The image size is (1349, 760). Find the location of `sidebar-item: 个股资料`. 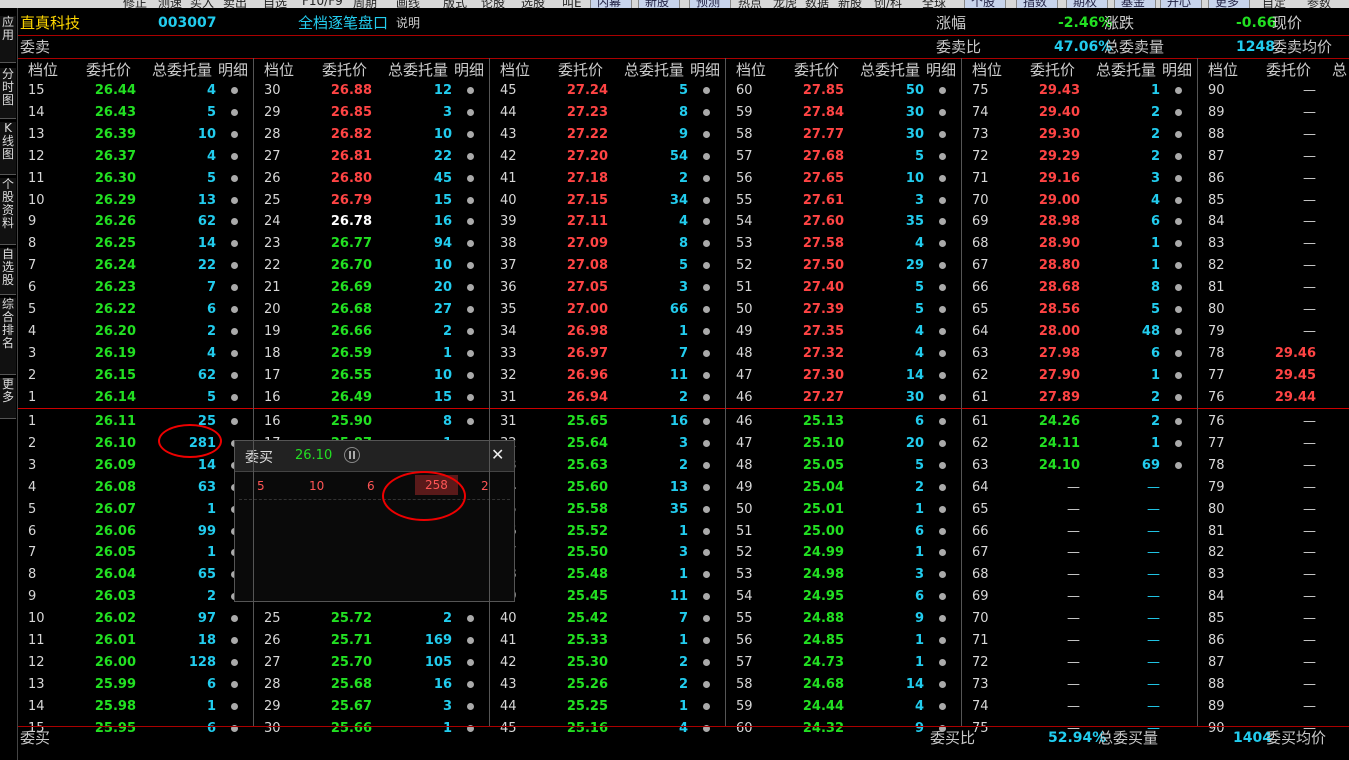

sidebar-item: 个股资料 is located at coordinates (8, 211).